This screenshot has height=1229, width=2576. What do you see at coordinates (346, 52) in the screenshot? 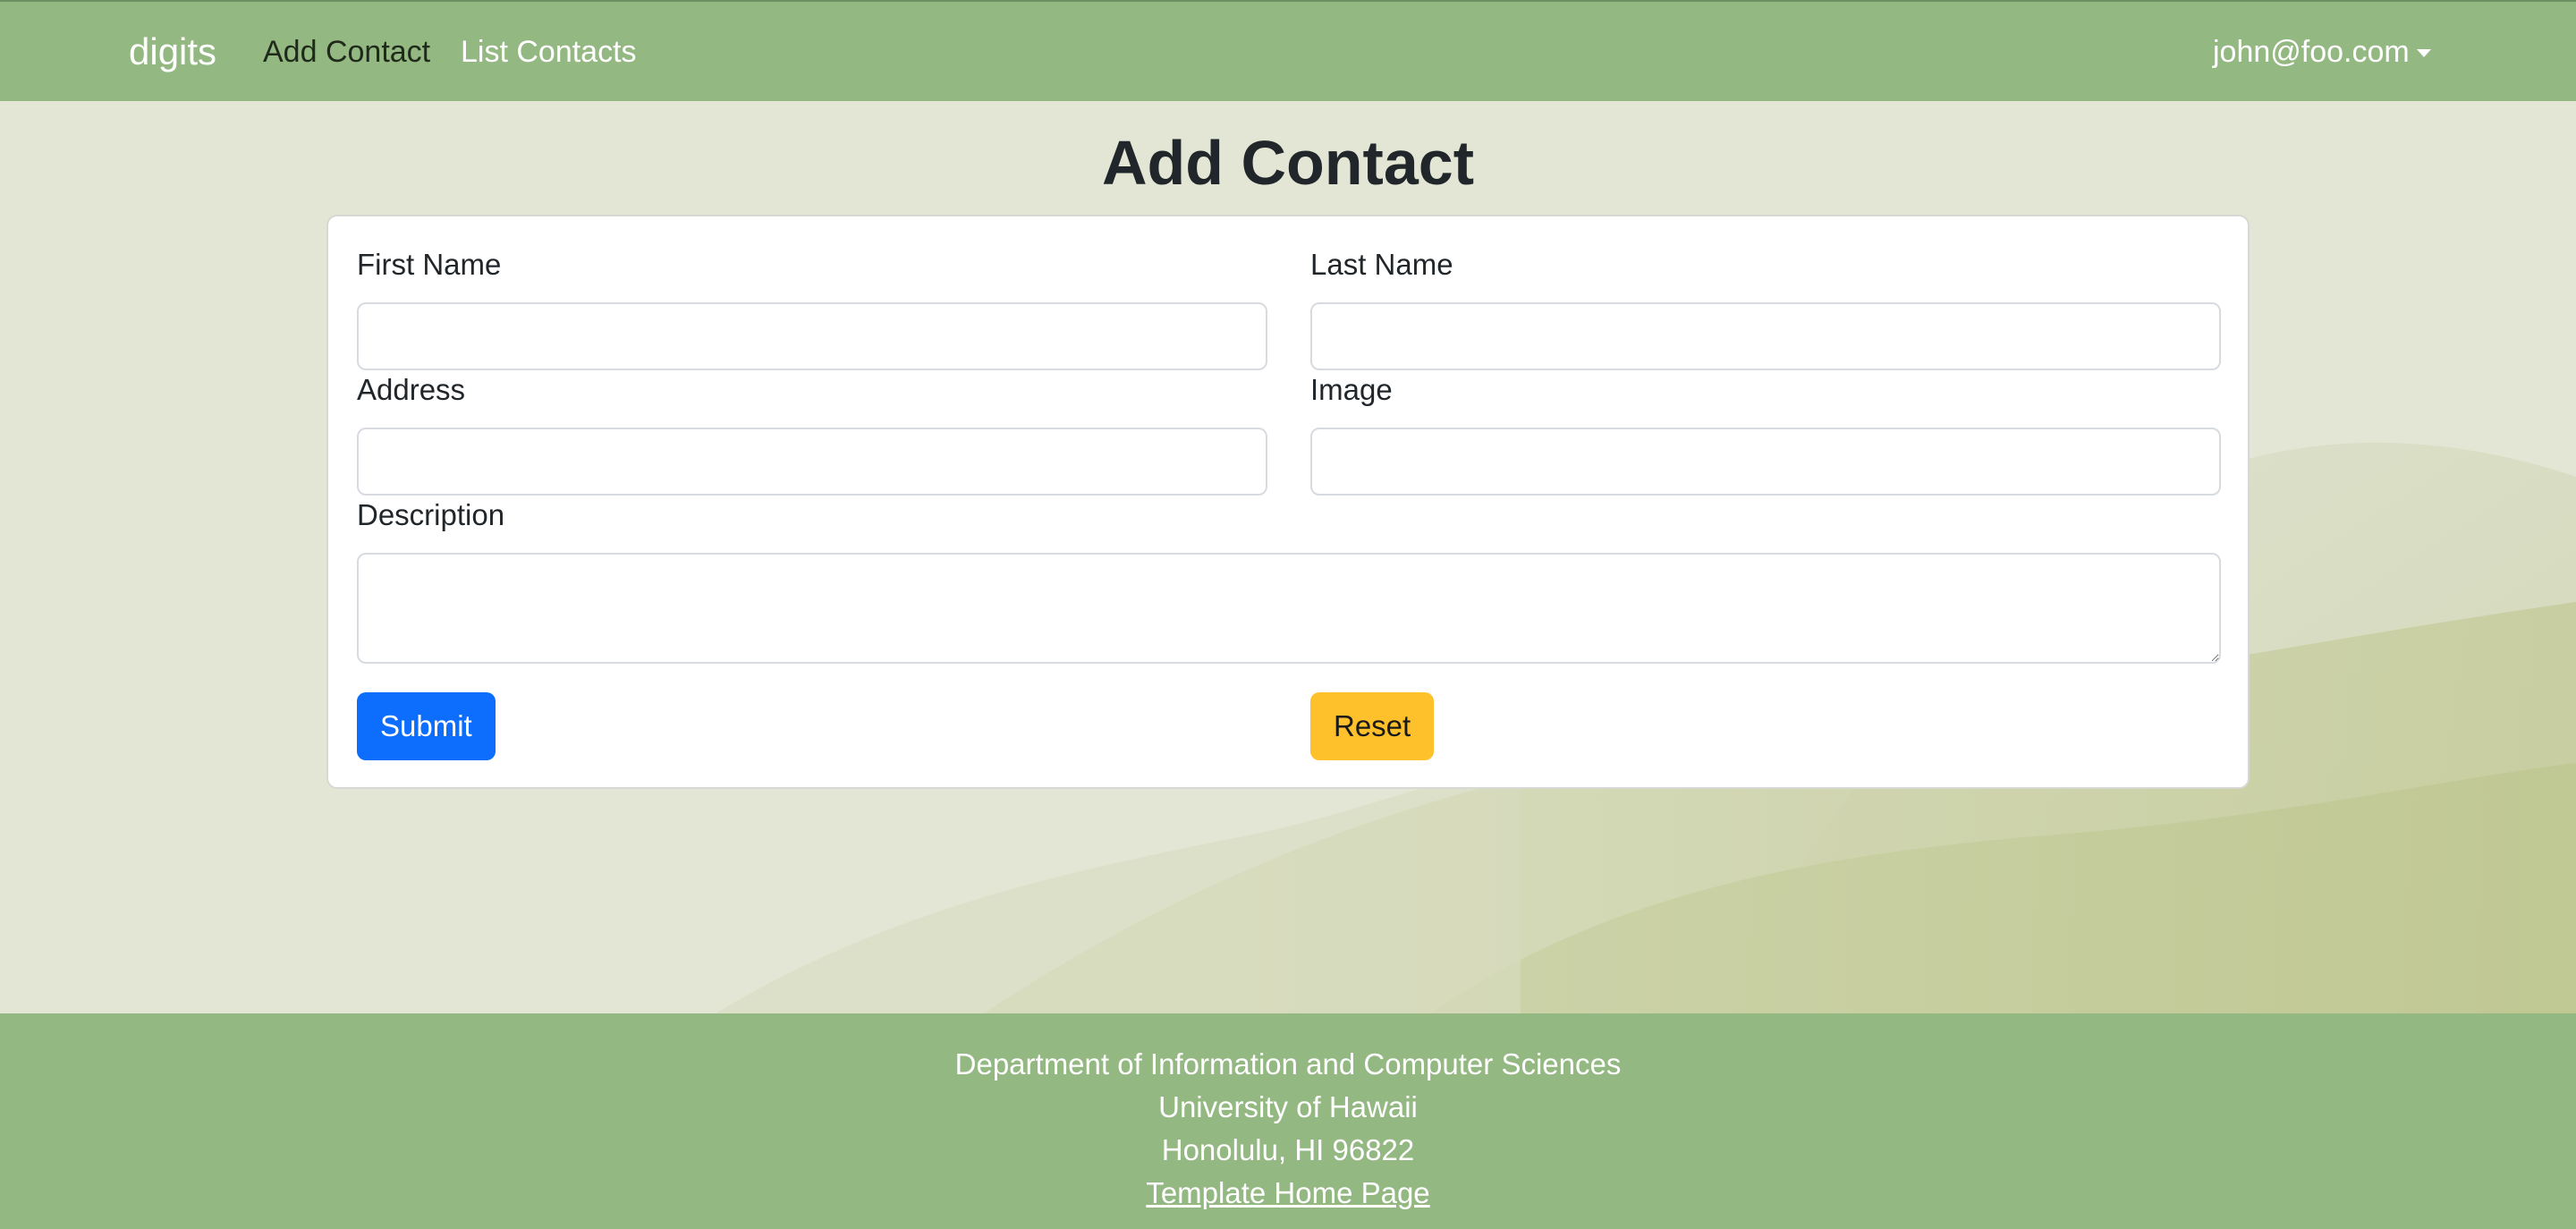
I see `nav-add-contact: Add Contact` at bounding box center [346, 52].